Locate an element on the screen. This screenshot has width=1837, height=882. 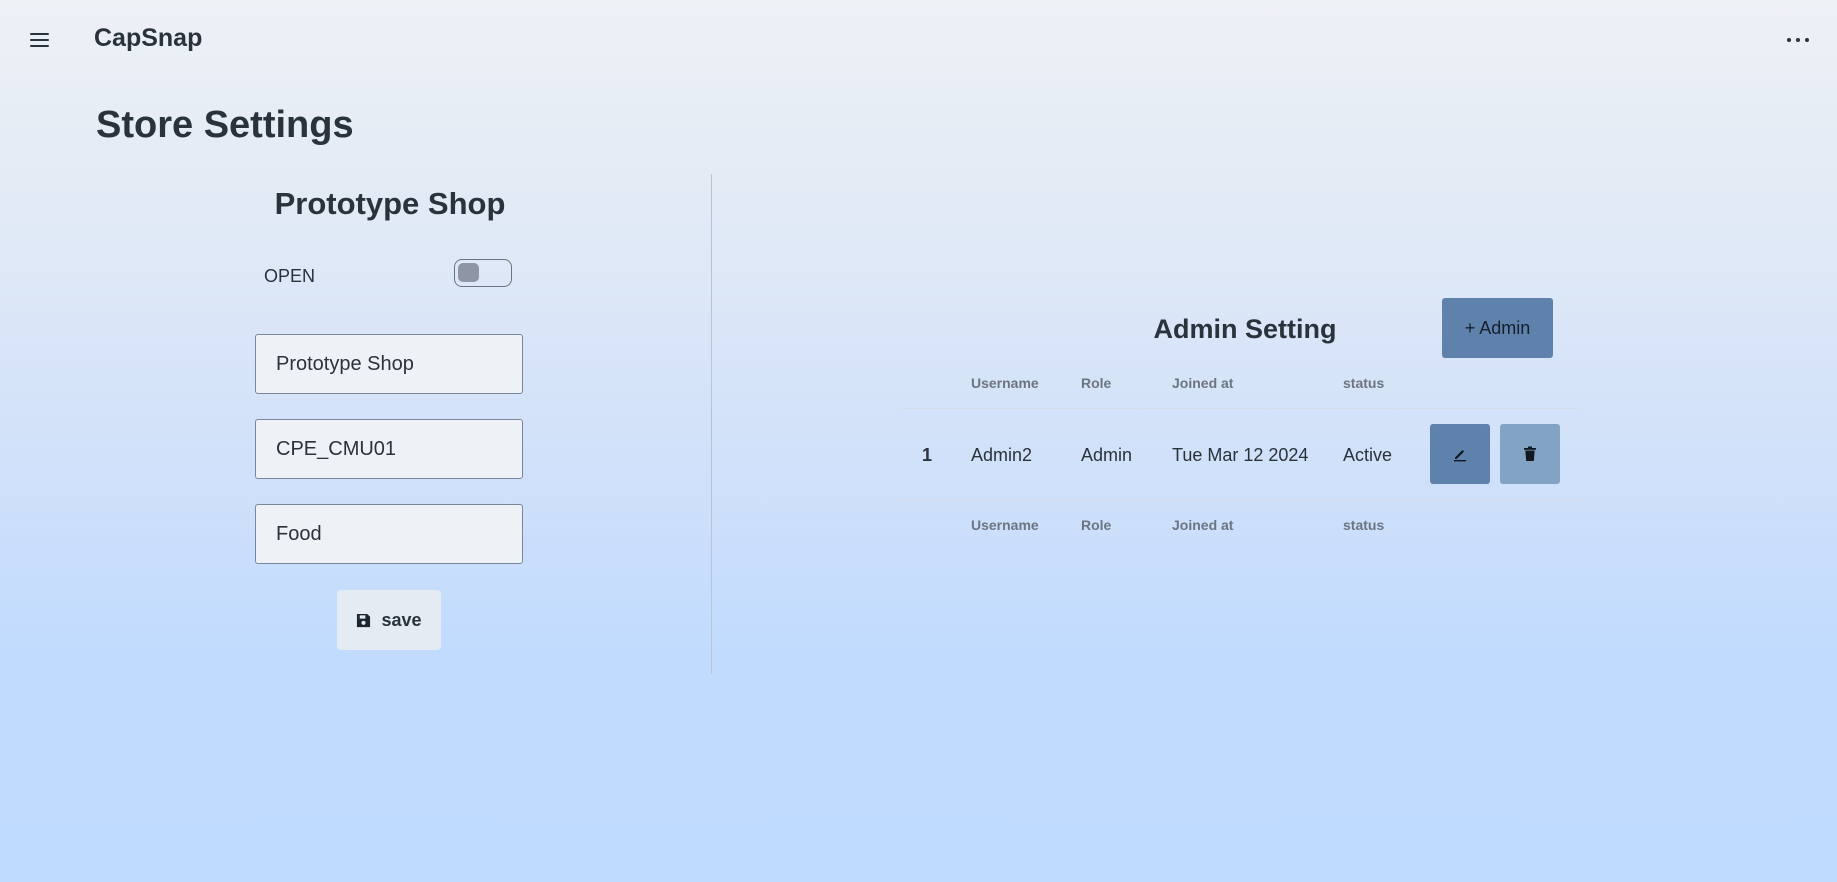
column-header-username: Username is located at coordinates (1005, 383).